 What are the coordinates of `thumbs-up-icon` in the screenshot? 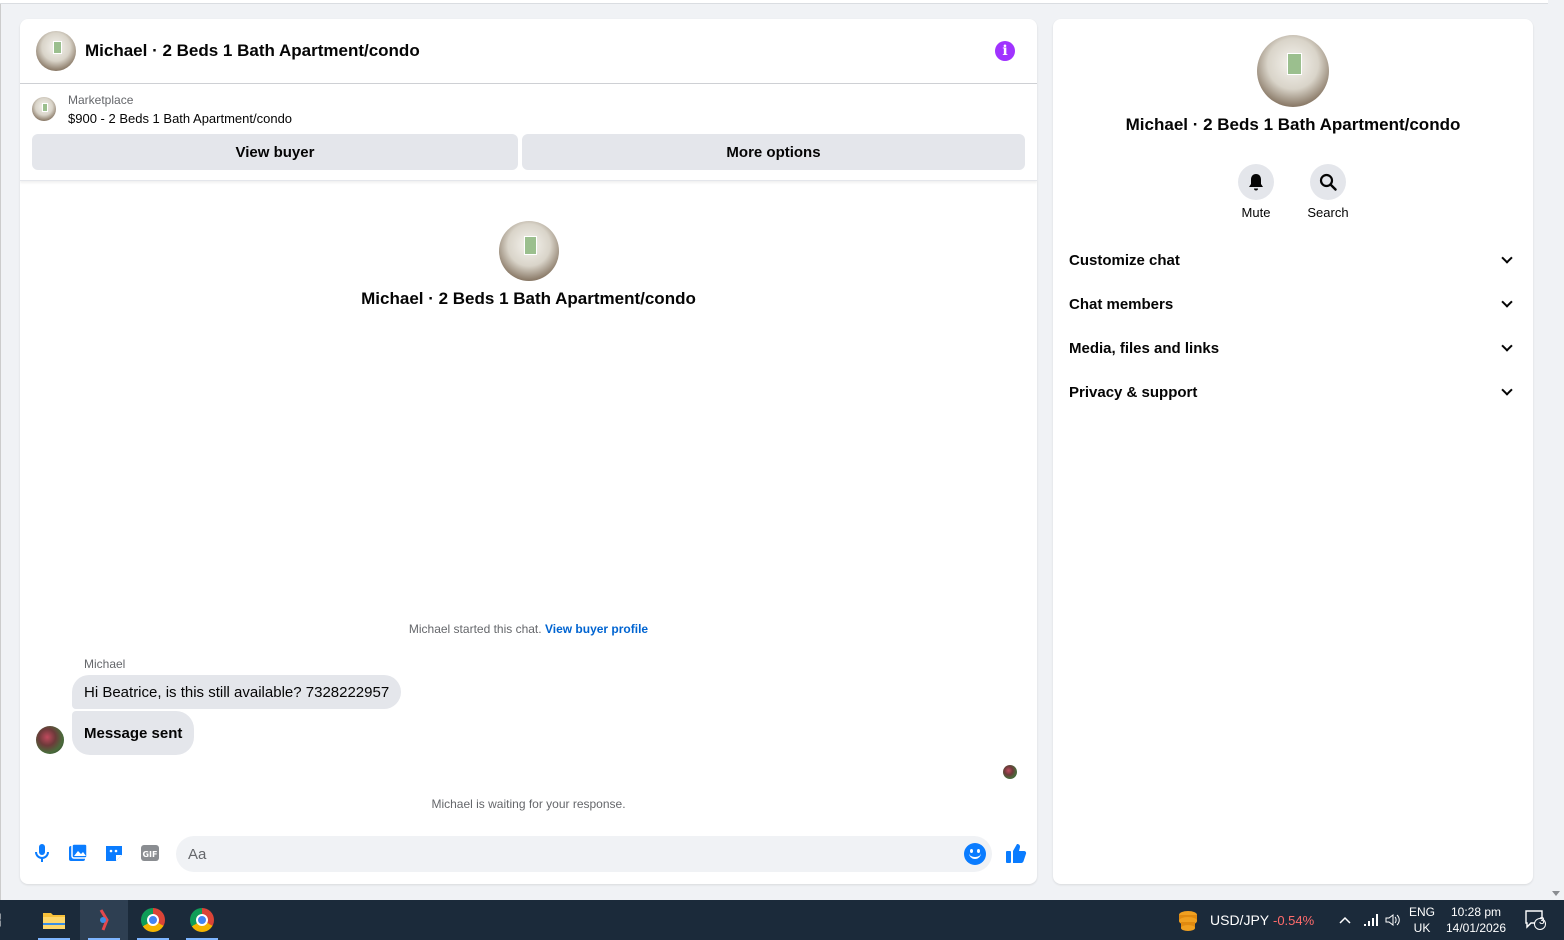 It's located at (1016, 853).